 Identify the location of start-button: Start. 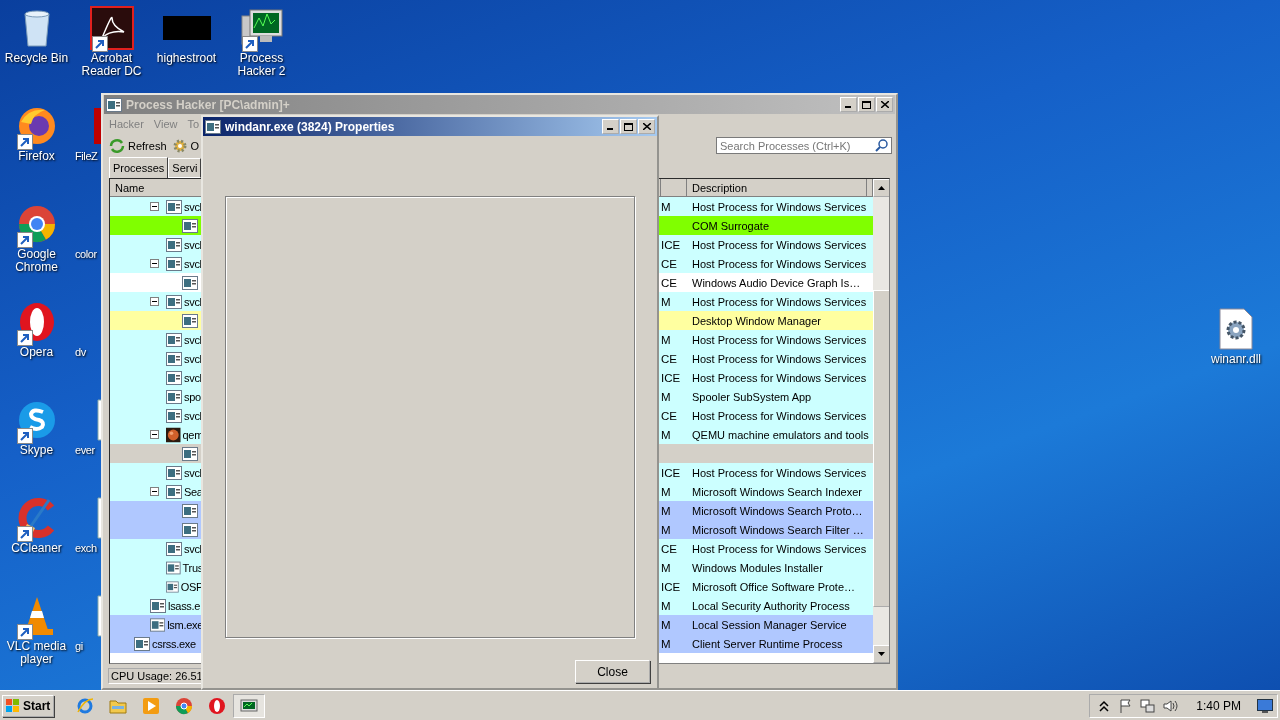
(28, 705).